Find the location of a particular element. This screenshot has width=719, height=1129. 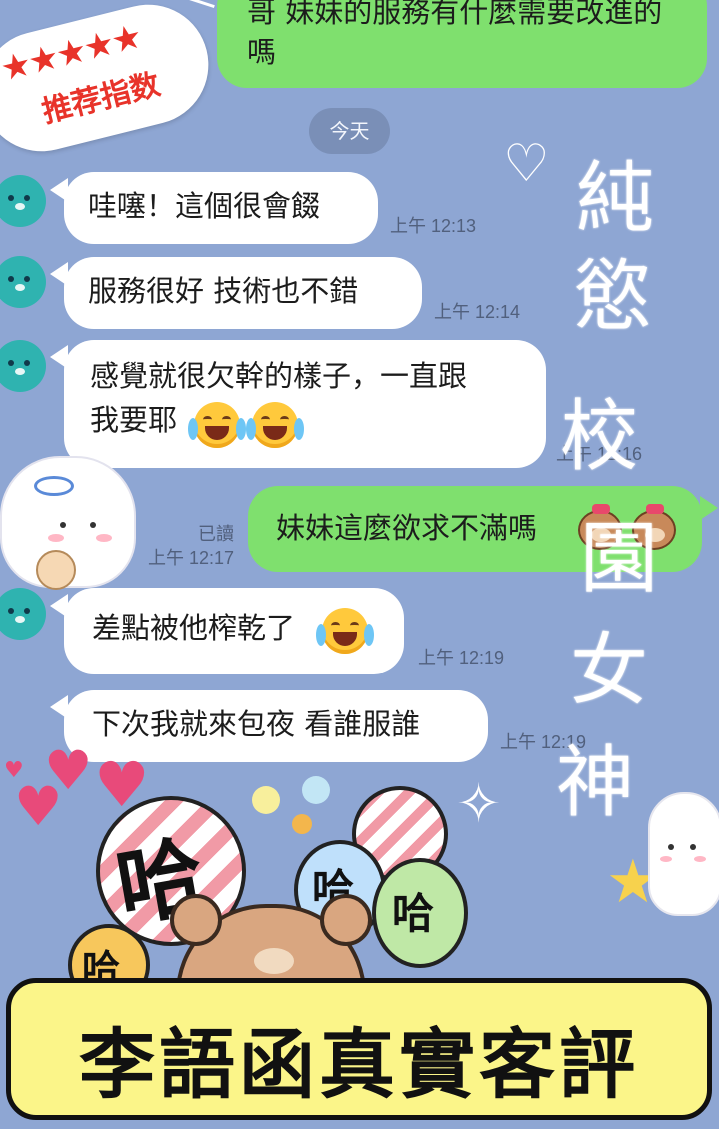

bow-icon is located at coordinates (54, 486).